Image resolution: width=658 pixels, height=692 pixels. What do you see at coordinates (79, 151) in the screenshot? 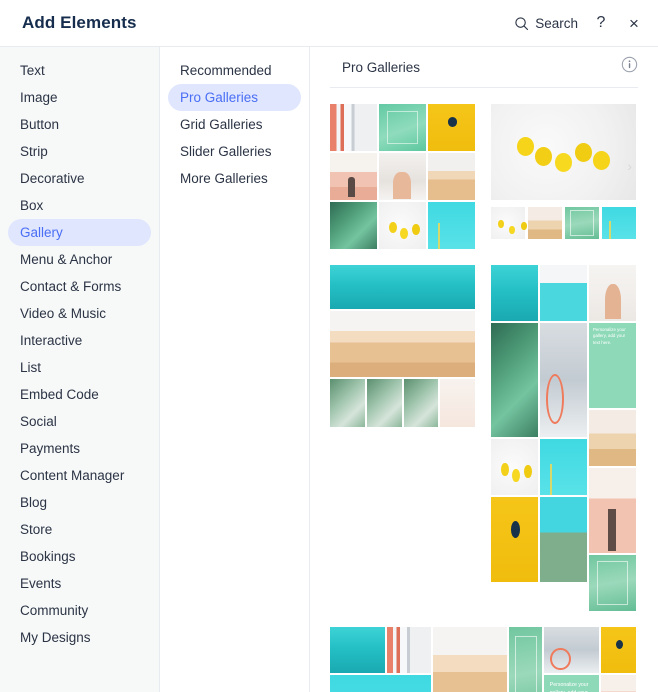
I see `sidebar-item-strip: Strip` at bounding box center [79, 151].